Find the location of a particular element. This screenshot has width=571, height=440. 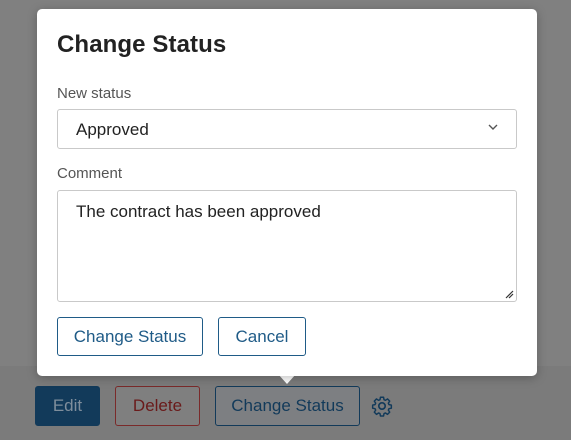

delete-button: Delete is located at coordinates (157, 406).